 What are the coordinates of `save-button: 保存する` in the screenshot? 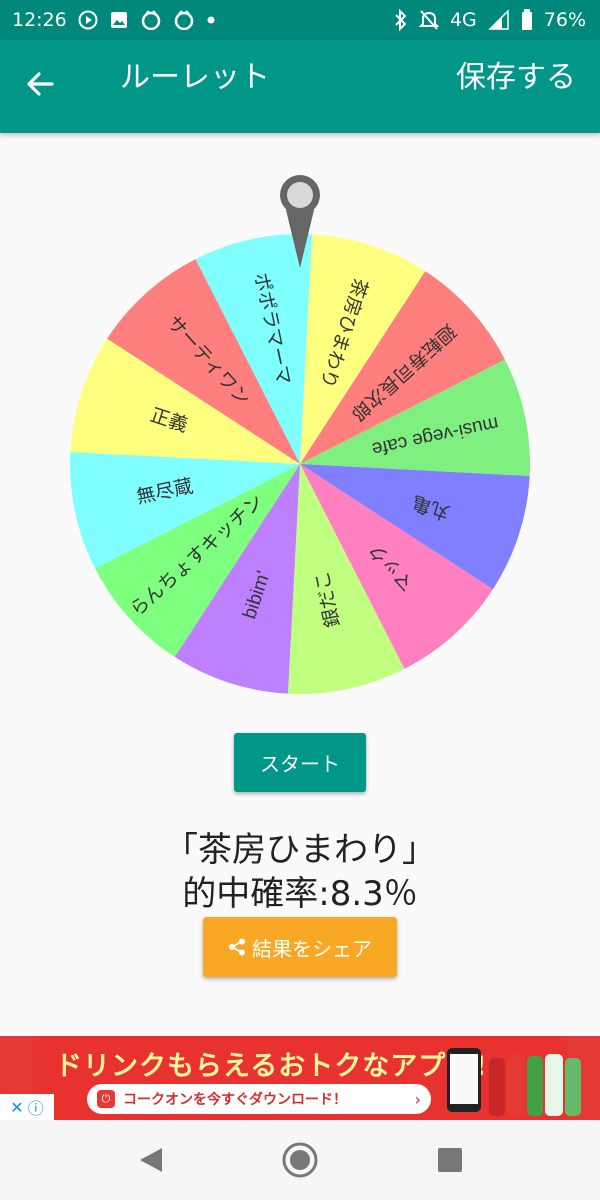 It's located at (516, 78).